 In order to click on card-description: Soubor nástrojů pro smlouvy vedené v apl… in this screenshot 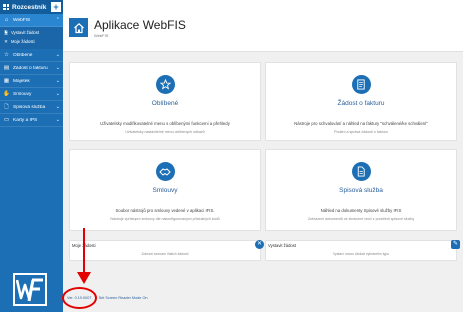, I will do `click(165, 210)`.